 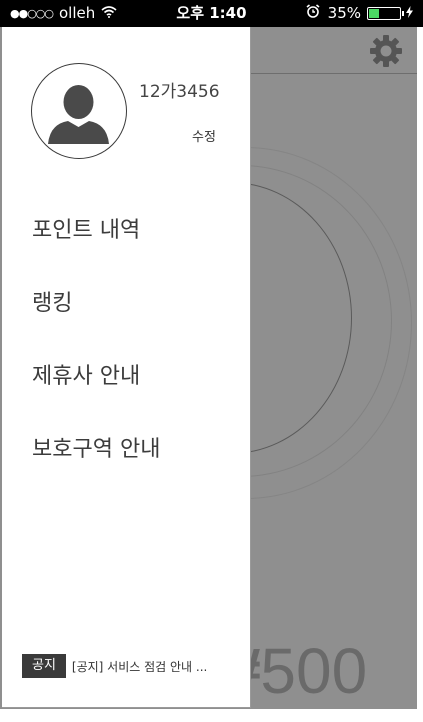 I want to click on screen-edge, so click(x=420, y=374).